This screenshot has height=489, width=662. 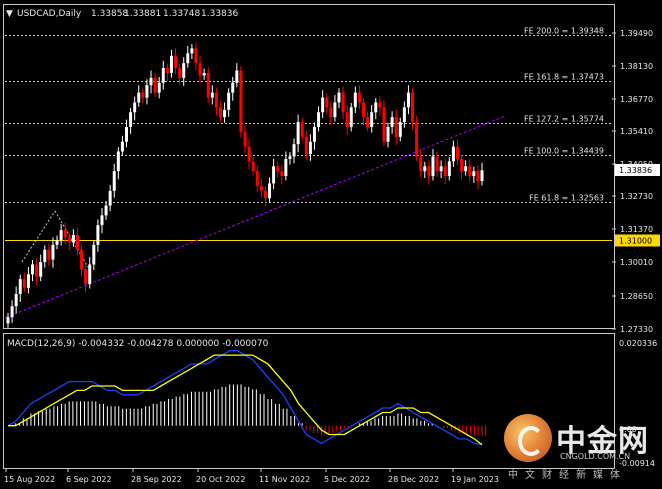 I want to click on ohlc-open: 1.33858, so click(x=109, y=14).